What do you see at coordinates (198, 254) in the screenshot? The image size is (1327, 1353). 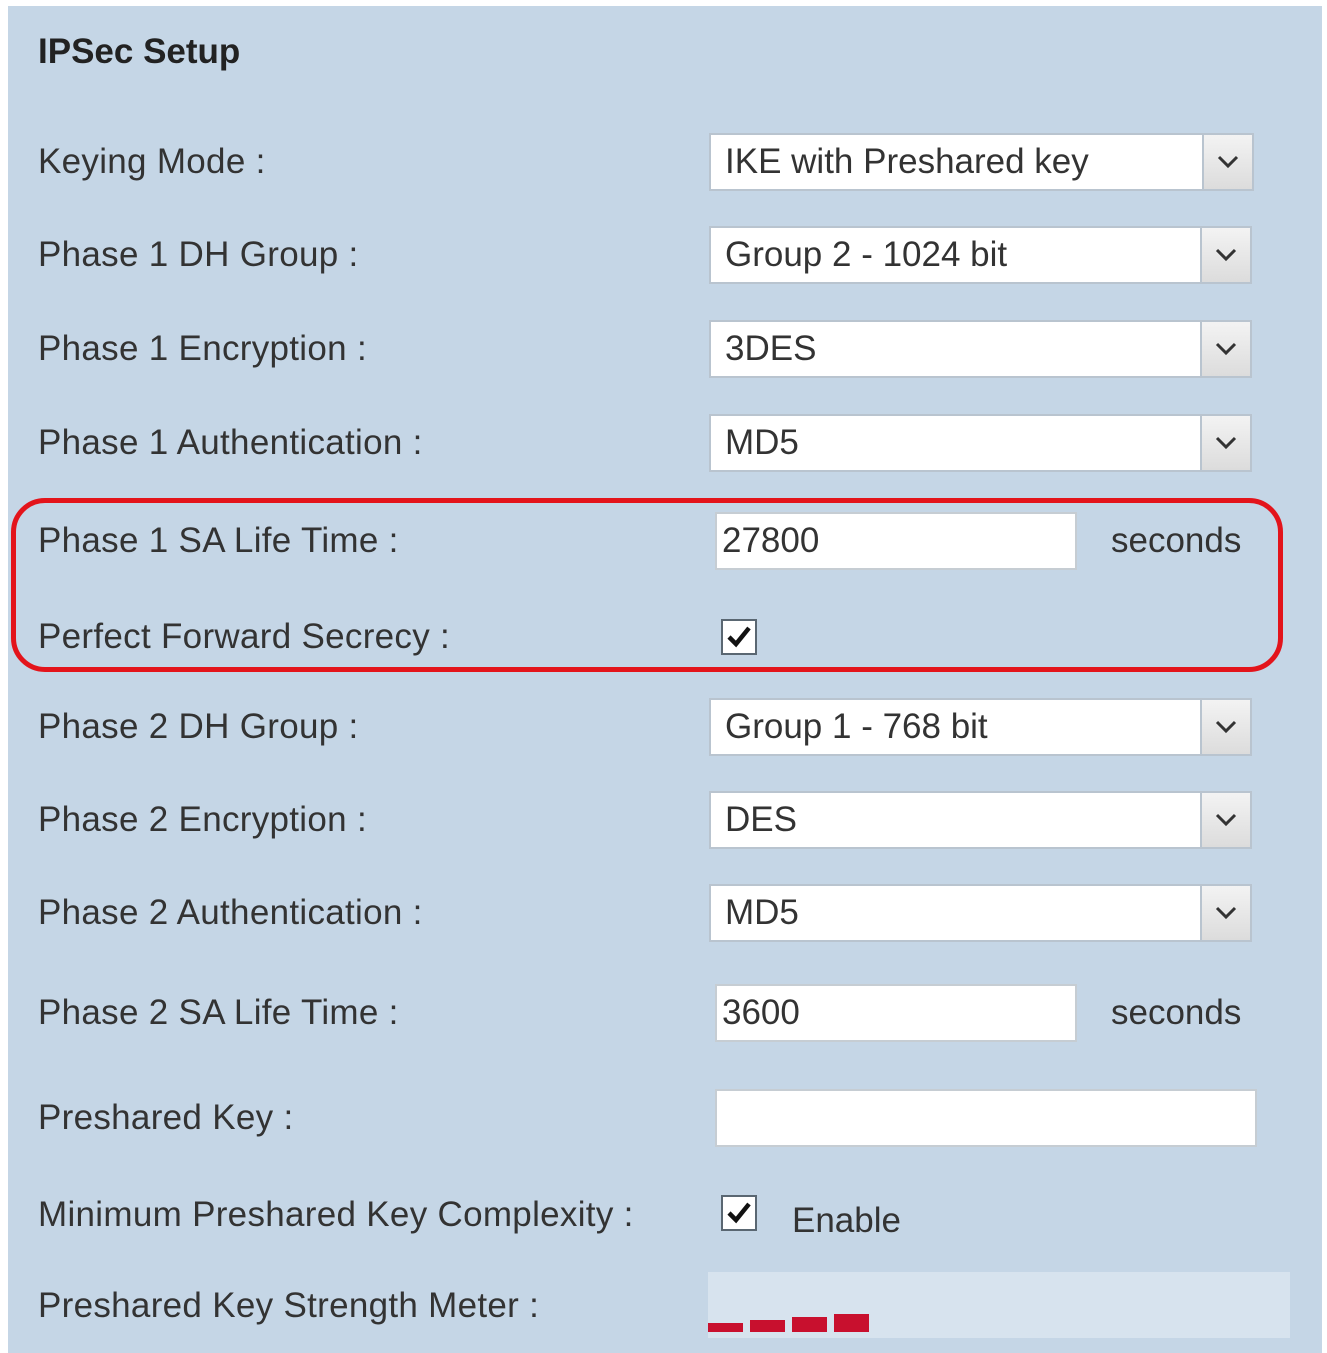 I see `phase1-dh-group-label: Phase 1 DH Group :` at bounding box center [198, 254].